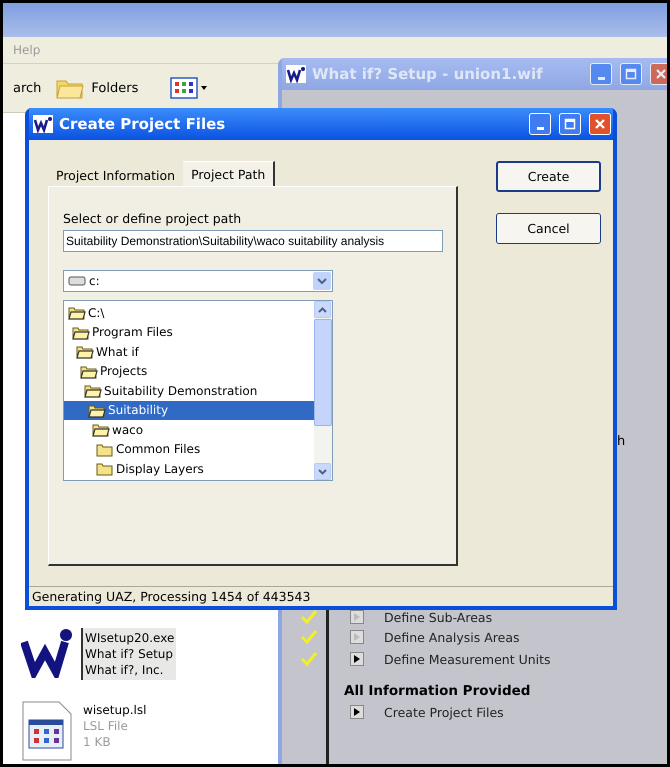 This screenshot has height=767, width=670. What do you see at coordinates (142, 124) in the screenshot?
I see `window-title: Create Project Files` at bounding box center [142, 124].